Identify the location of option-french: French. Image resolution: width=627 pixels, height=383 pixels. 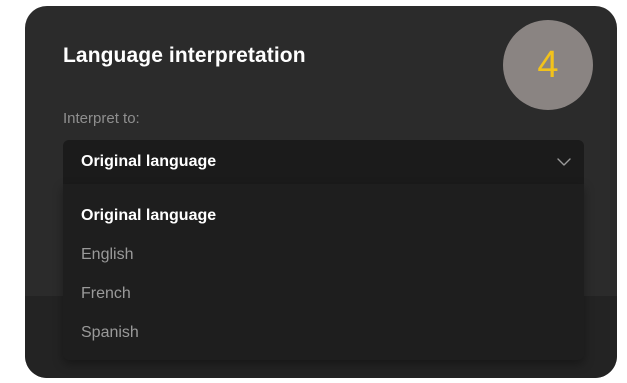
(323, 293).